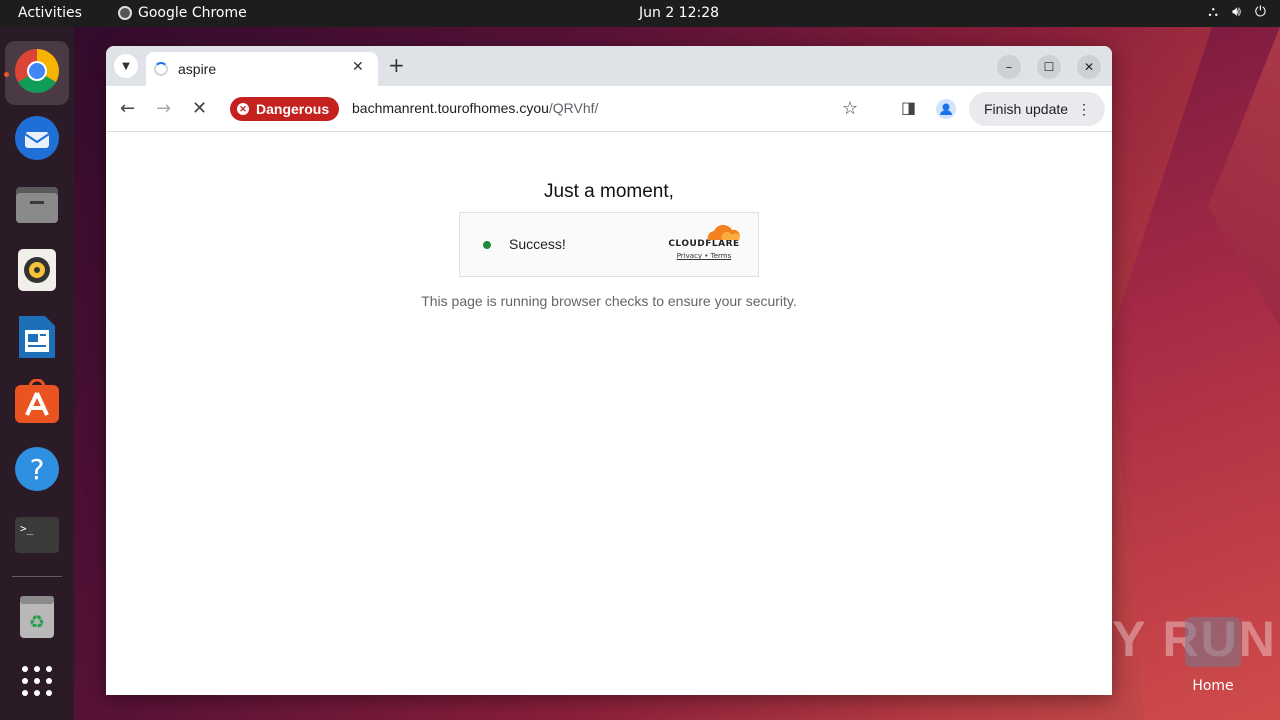  I want to click on dock-rhythmbox, so click(37, 270).